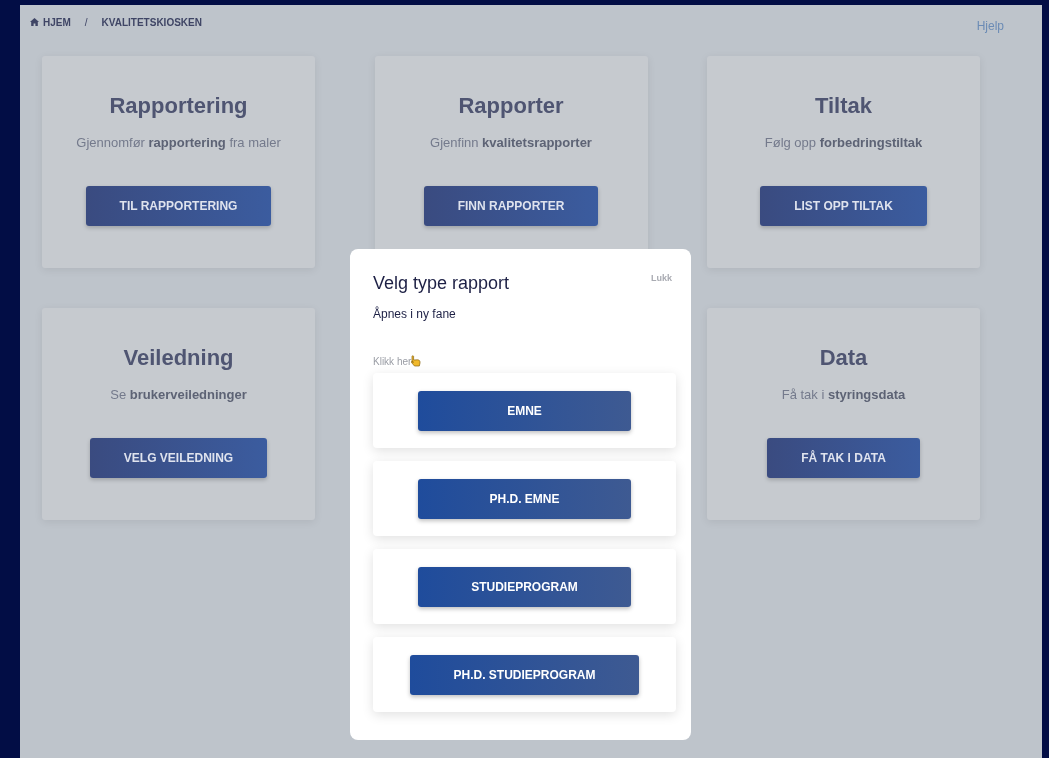  Describe the element at coordinates (392, 361) in the screenshot. I see `hint-text: Klikk her` at that location.